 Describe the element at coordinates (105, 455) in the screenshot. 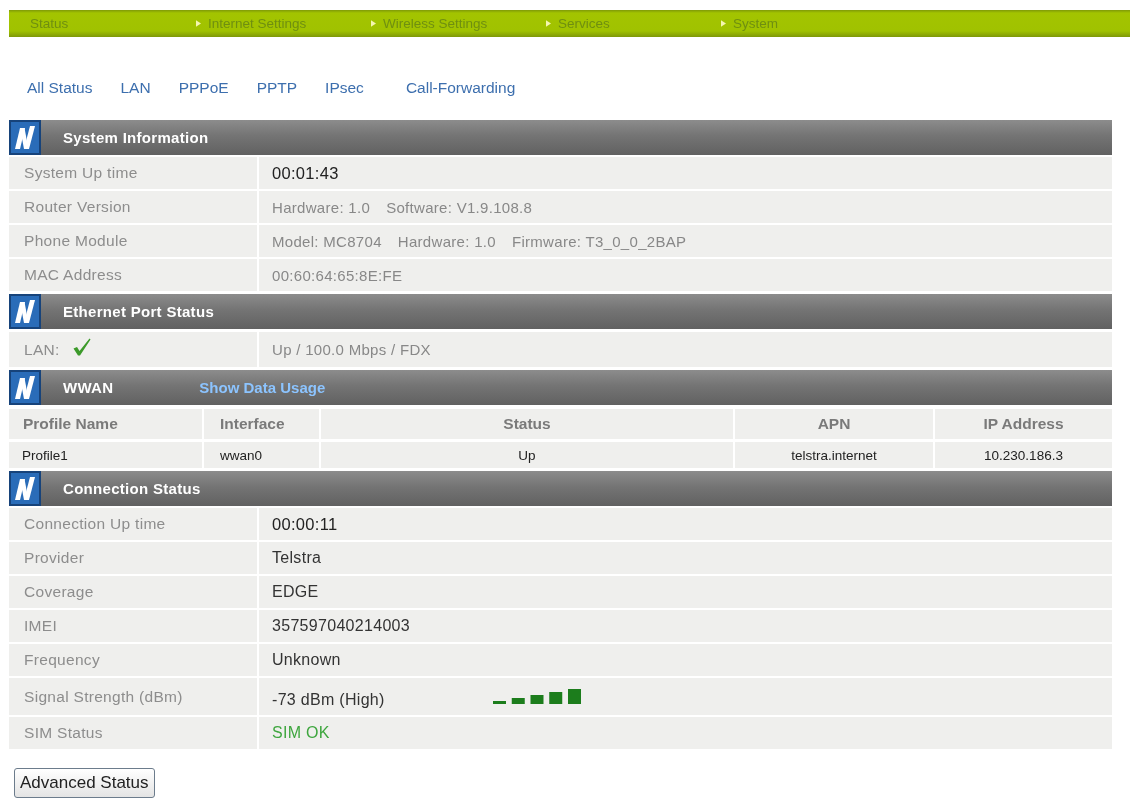

I see `table-cell: Profile1` at that location.